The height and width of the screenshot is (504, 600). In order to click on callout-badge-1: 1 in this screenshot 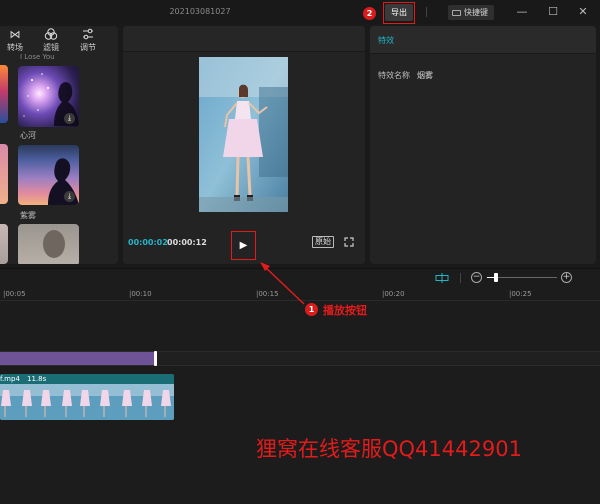, I will do `click(311, 309)`.